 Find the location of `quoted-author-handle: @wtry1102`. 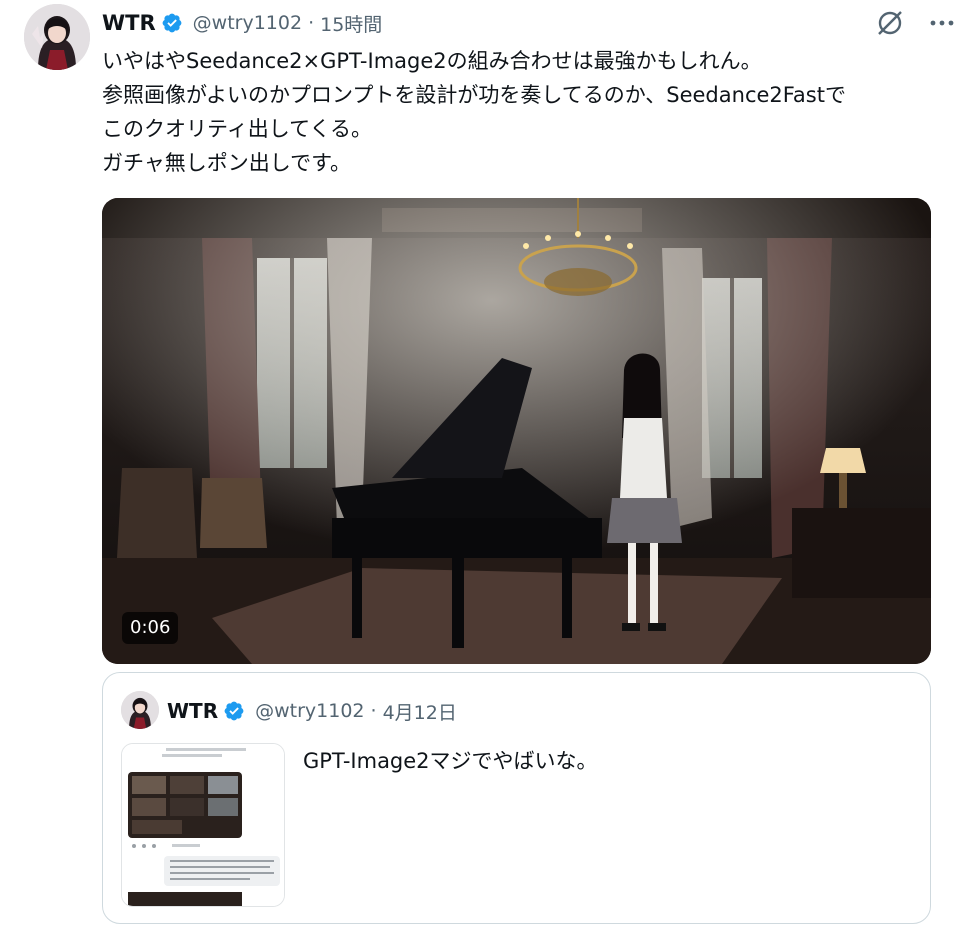

quoted-author-handle: @wtry1102 is located at coordinates (309, 711).